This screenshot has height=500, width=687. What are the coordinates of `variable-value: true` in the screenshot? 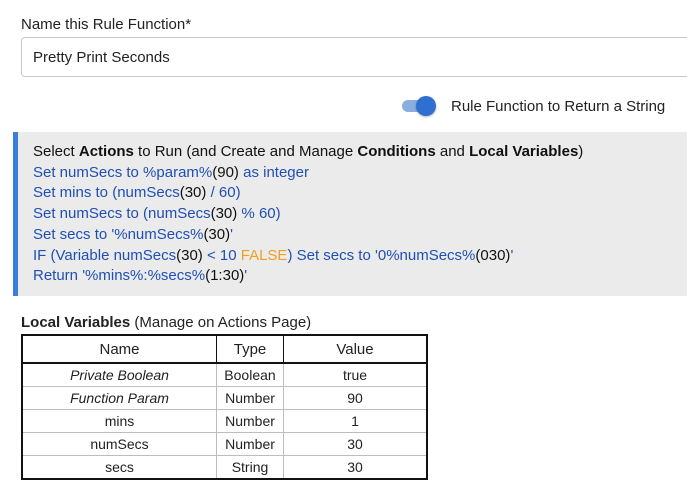 It's located at (355, 374).